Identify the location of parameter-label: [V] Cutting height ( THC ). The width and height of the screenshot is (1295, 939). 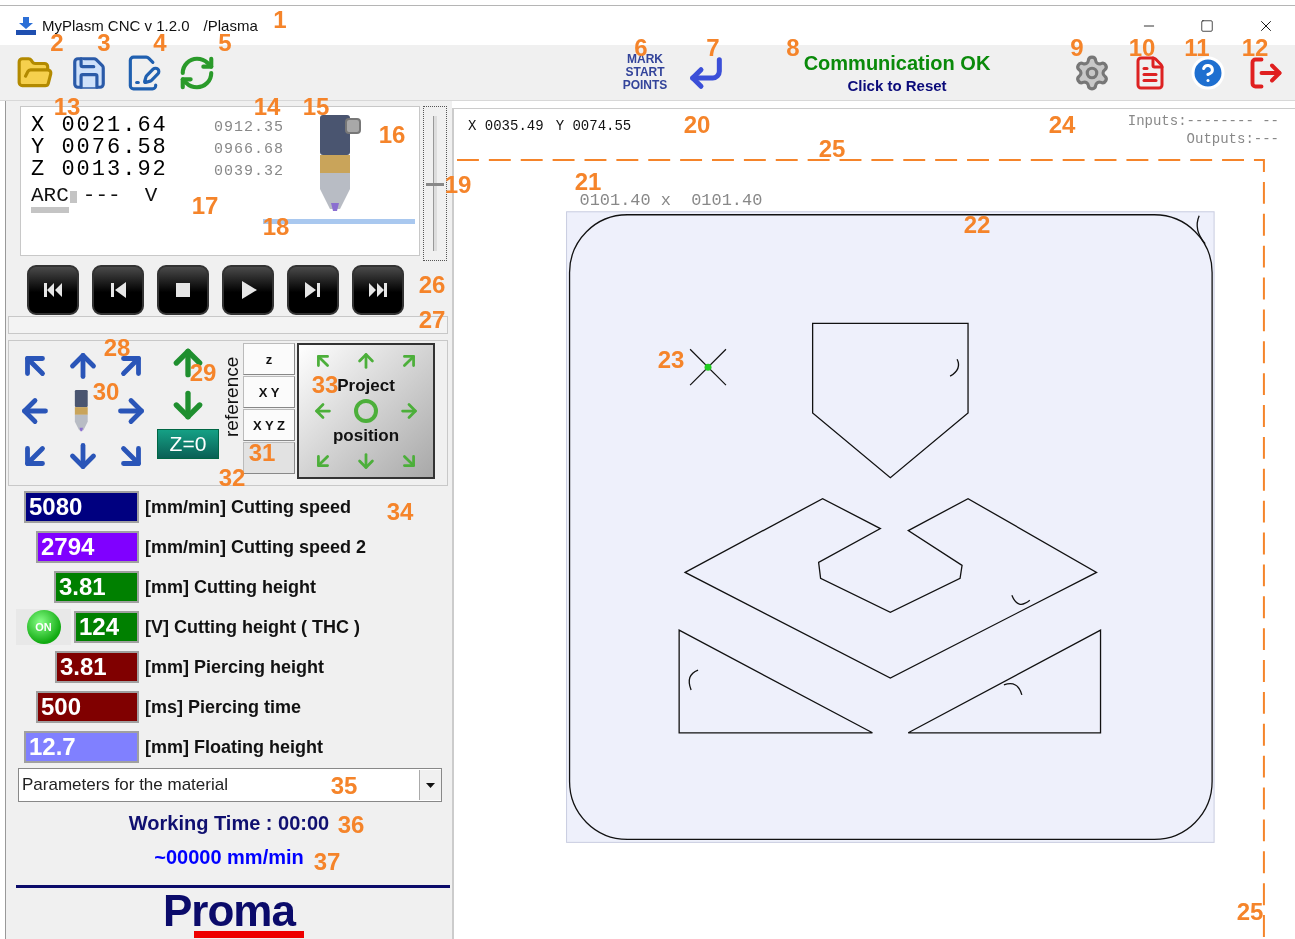
(252, 627).